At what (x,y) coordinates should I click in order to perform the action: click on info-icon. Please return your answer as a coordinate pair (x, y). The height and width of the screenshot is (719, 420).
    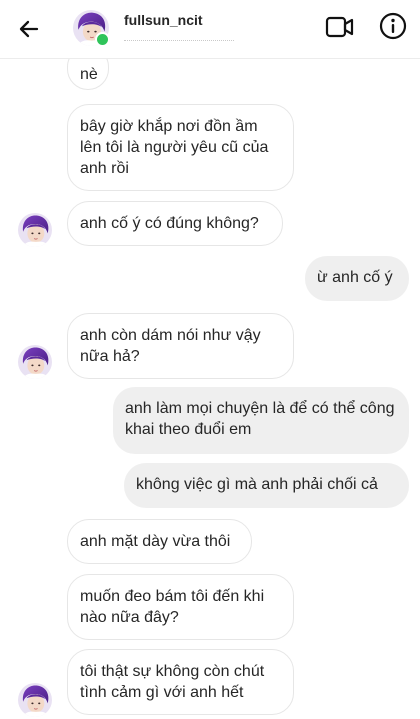
    Looking at the image, I should click on (393, 26).